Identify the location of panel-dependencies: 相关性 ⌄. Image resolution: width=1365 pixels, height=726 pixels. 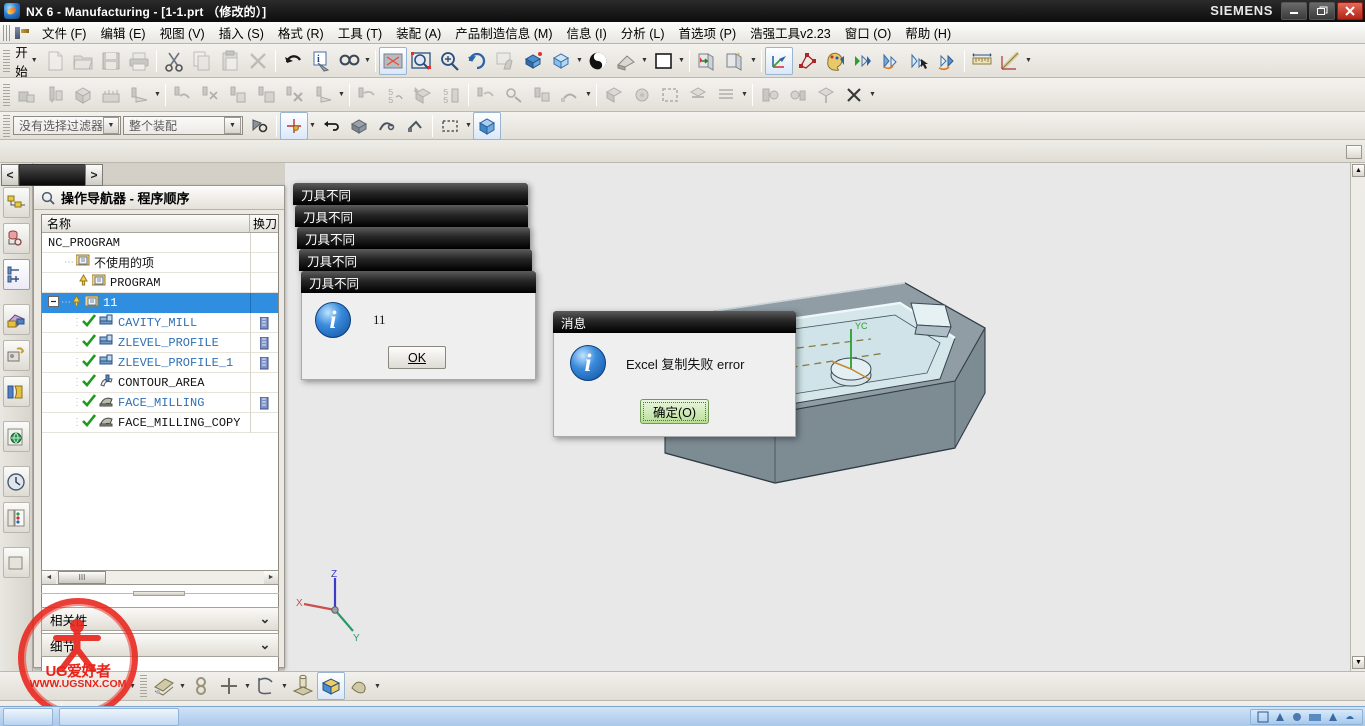
(160, 619).